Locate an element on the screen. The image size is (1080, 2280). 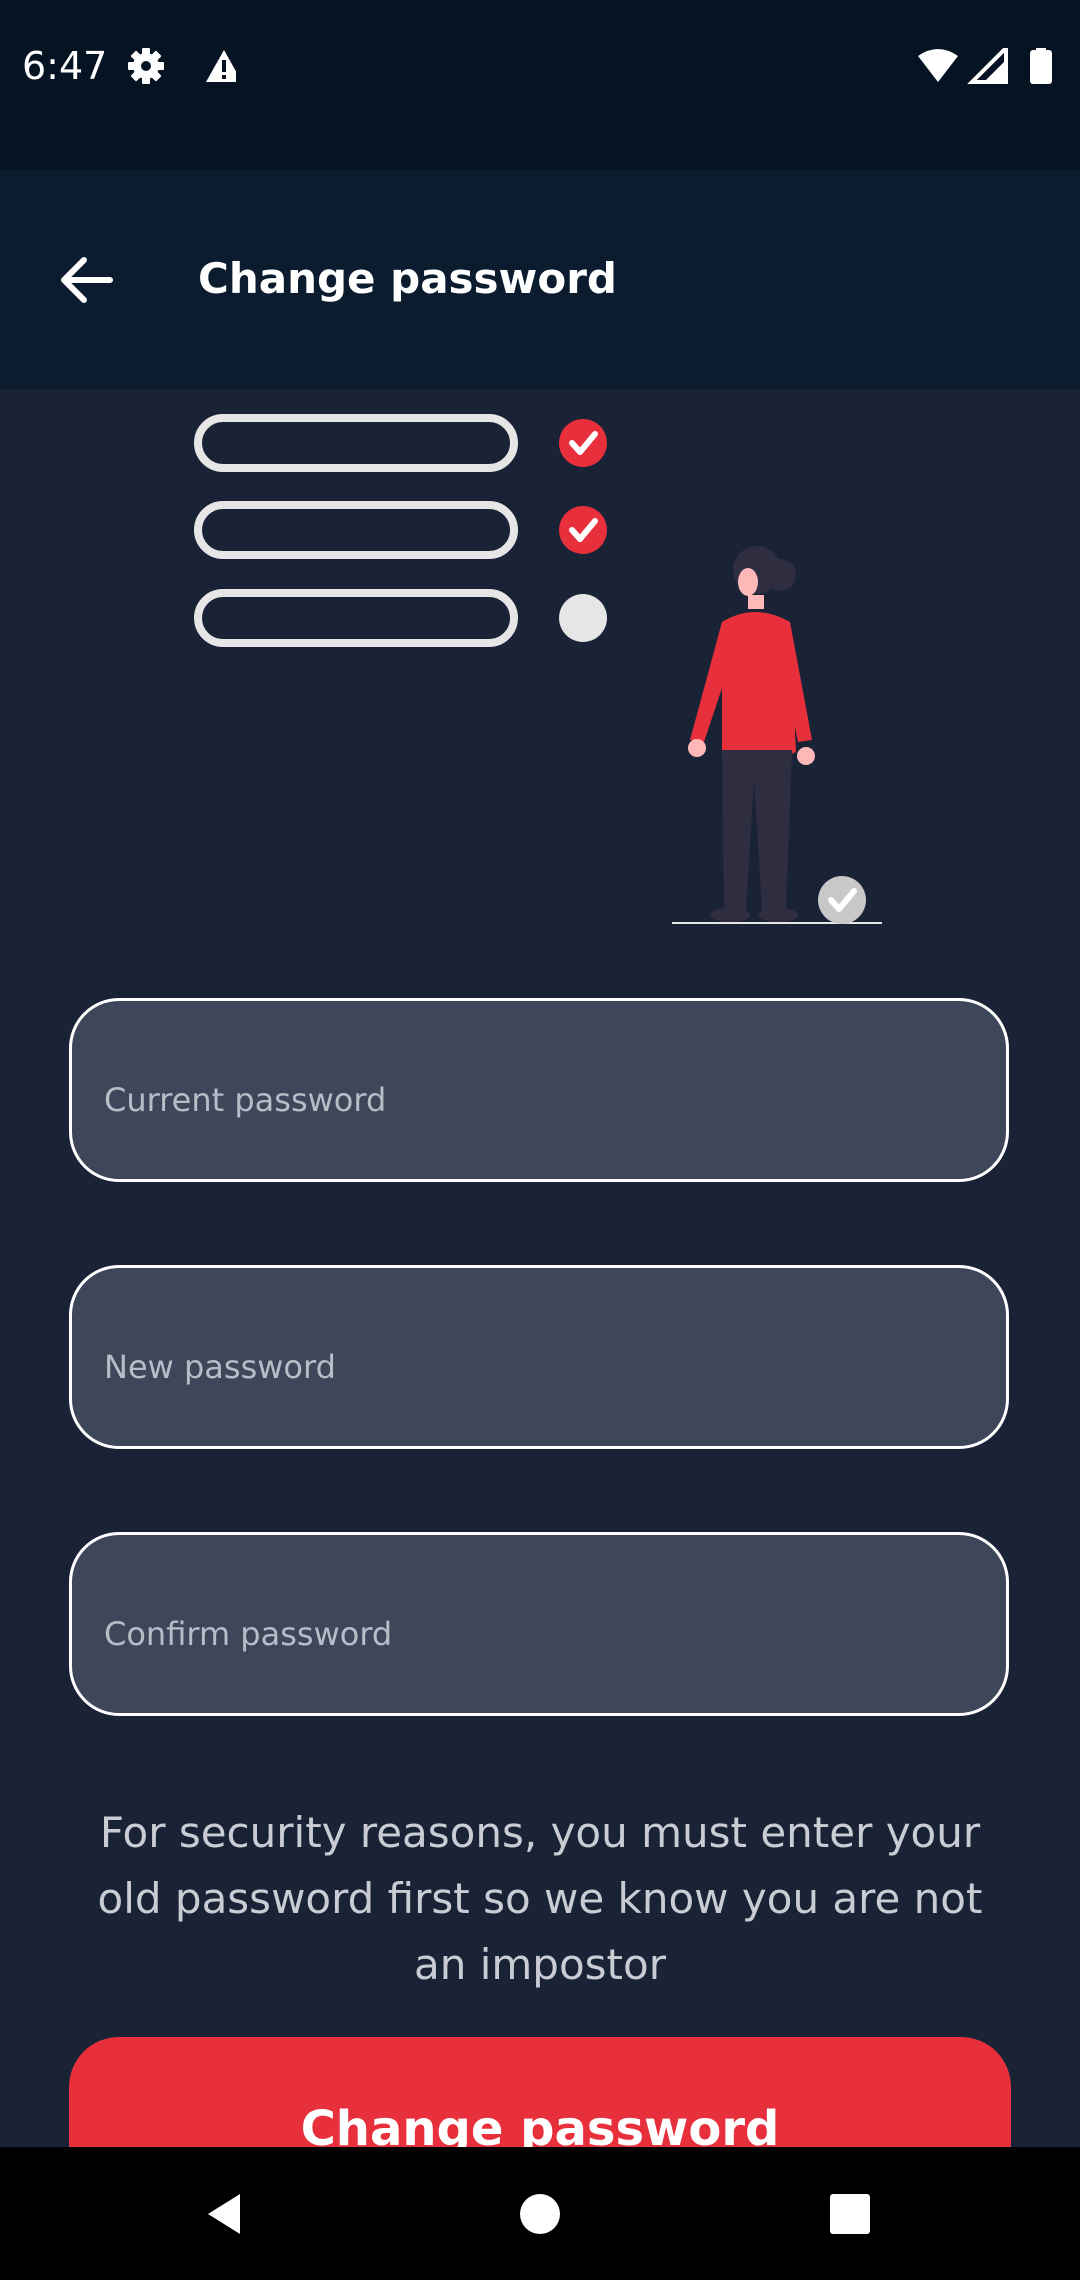
check-pending-icon is located at coordinates (583, 618).